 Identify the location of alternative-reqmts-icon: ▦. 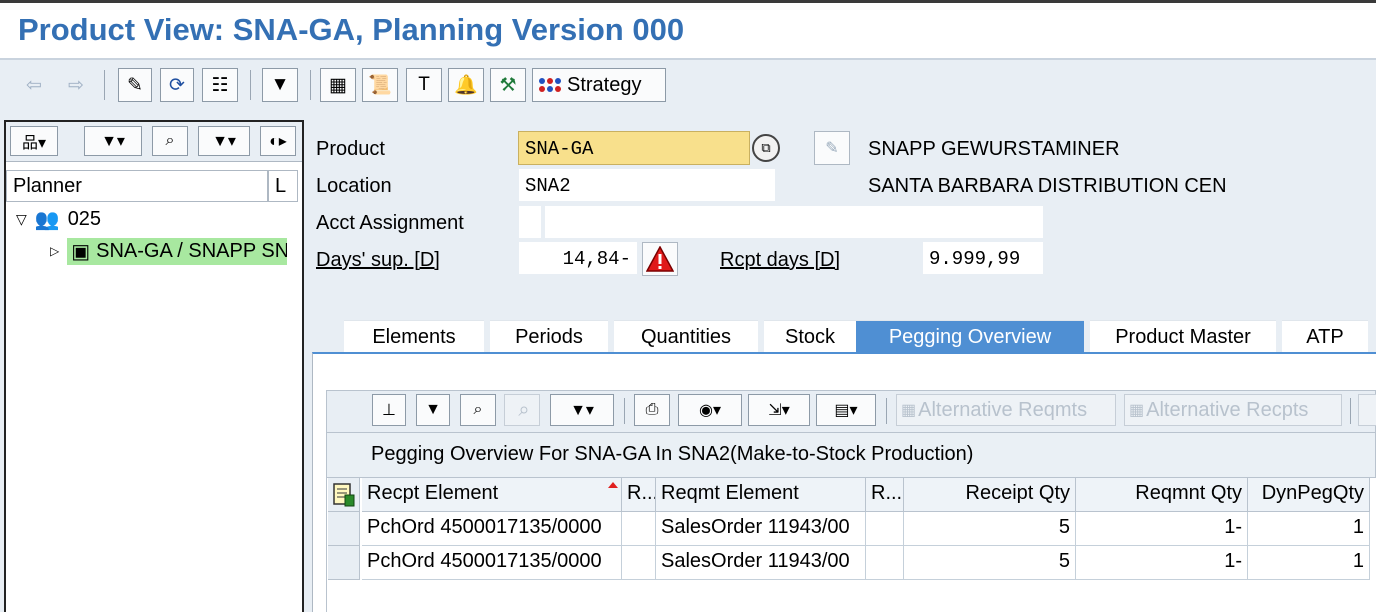
(909, 410).